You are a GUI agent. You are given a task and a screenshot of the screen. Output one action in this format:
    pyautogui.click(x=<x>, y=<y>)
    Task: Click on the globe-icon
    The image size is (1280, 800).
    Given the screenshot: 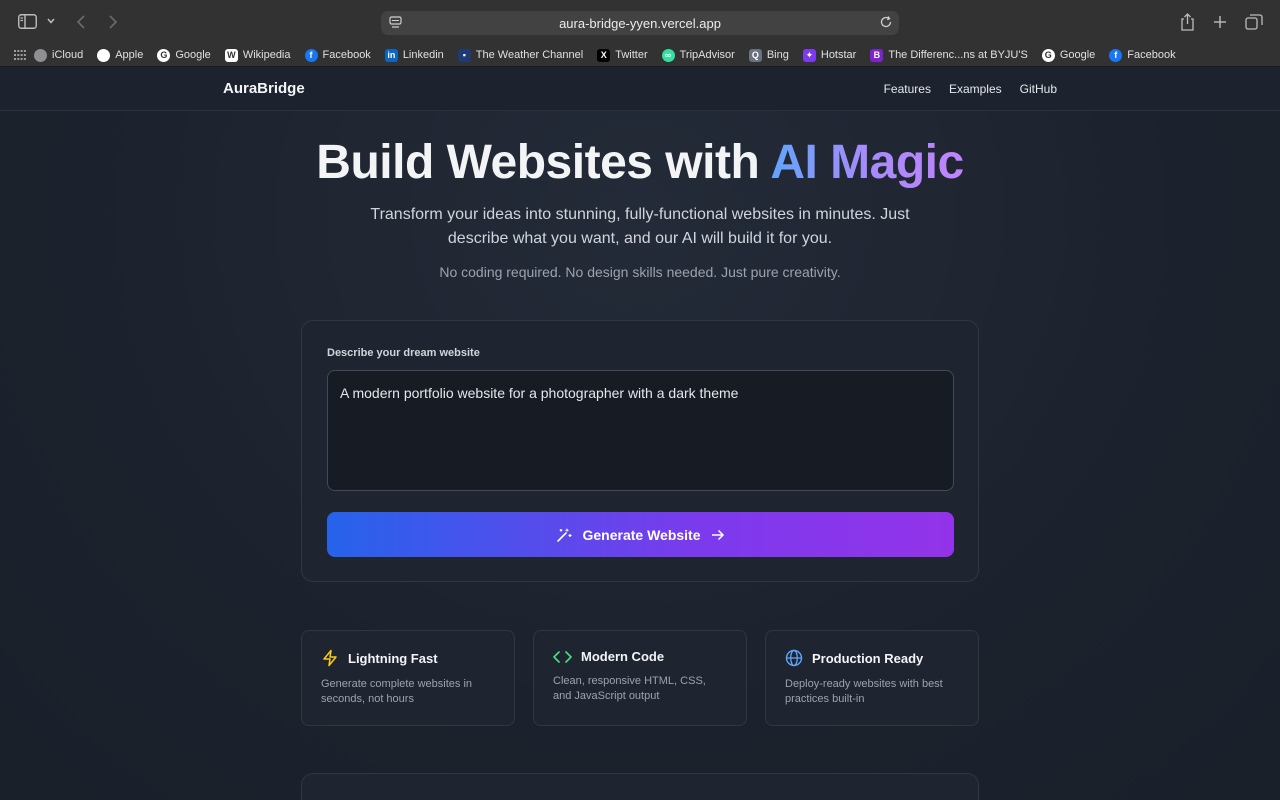 What is the action you would take?
    pyautogui.click(x=794, y=658)
    